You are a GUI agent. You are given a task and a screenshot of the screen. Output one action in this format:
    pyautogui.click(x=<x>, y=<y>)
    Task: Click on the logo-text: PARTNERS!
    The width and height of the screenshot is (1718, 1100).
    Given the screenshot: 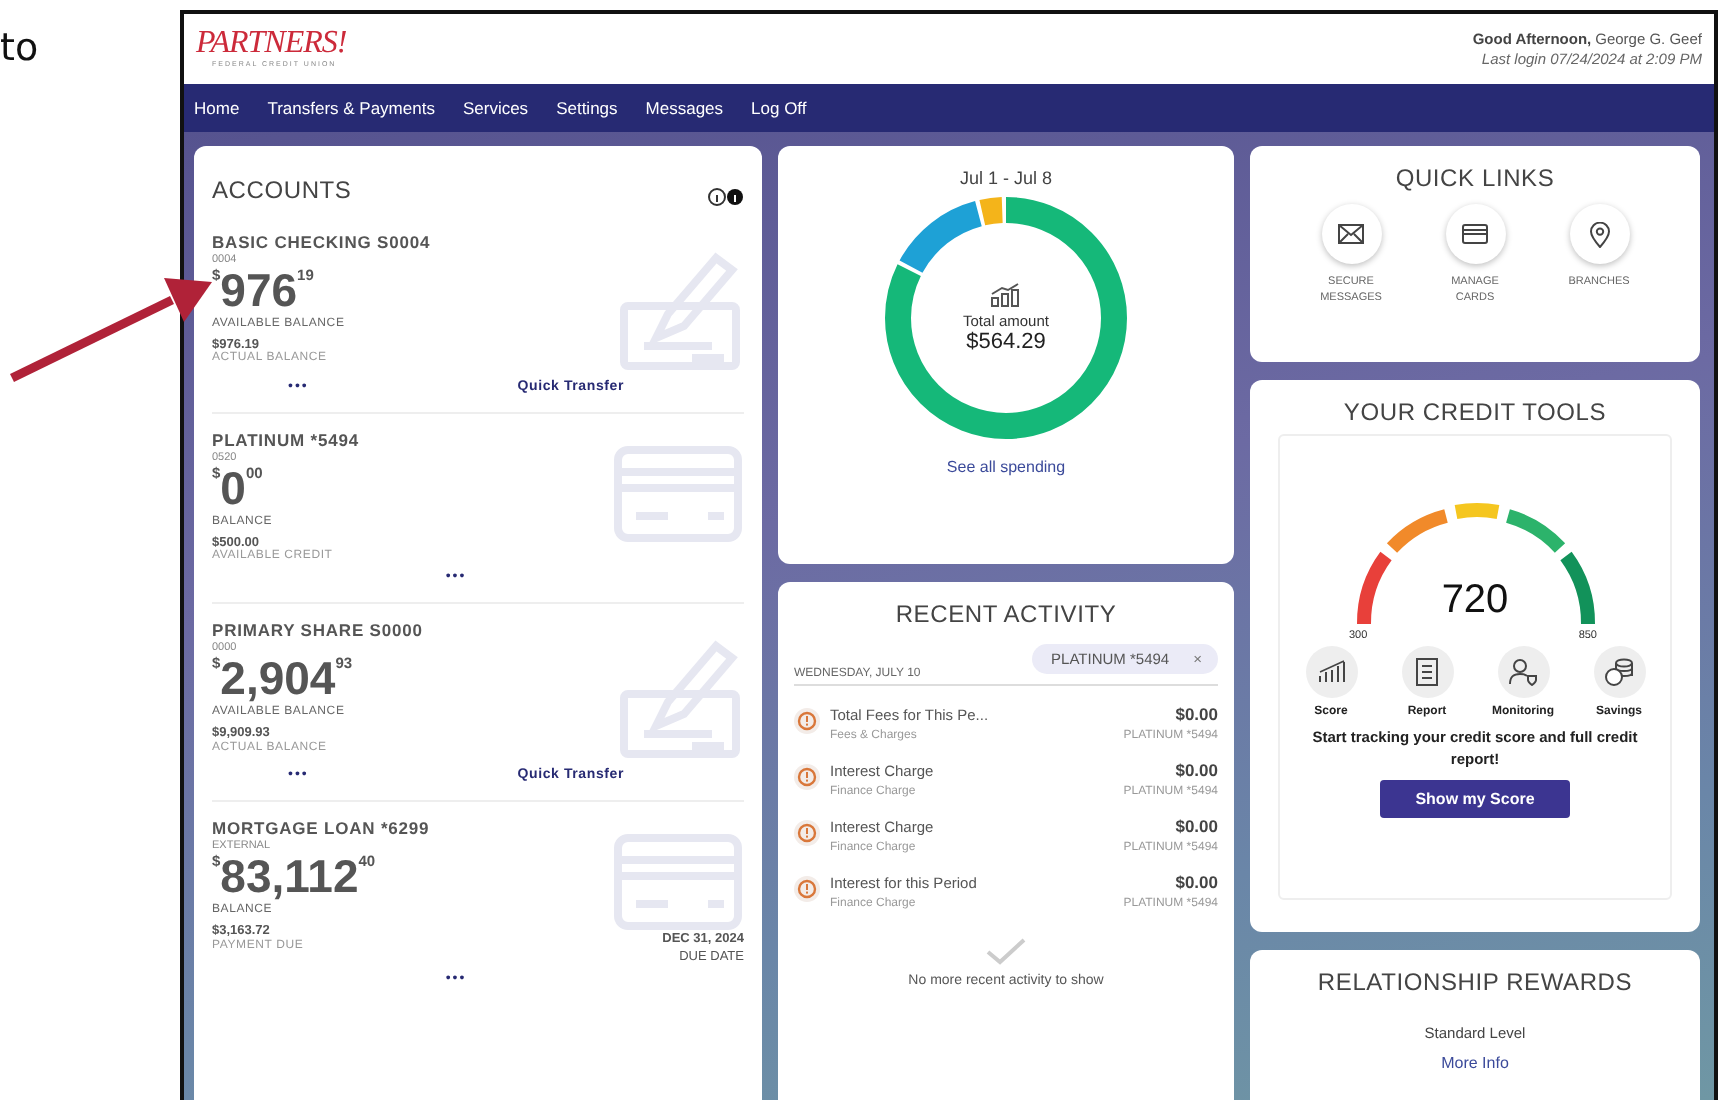 What is the action you would take?
    pyautogui.click(x=271, y=44)
    